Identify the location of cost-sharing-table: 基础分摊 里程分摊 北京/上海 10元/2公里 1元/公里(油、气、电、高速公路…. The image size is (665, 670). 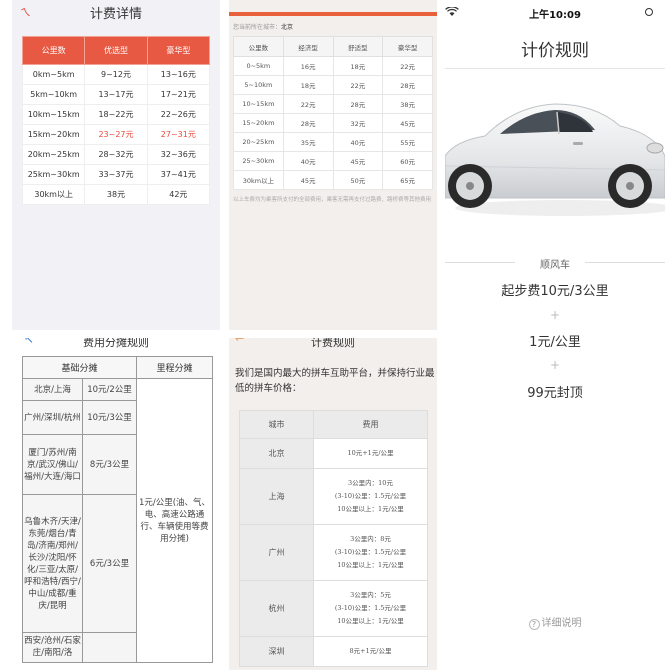
(117, 509).